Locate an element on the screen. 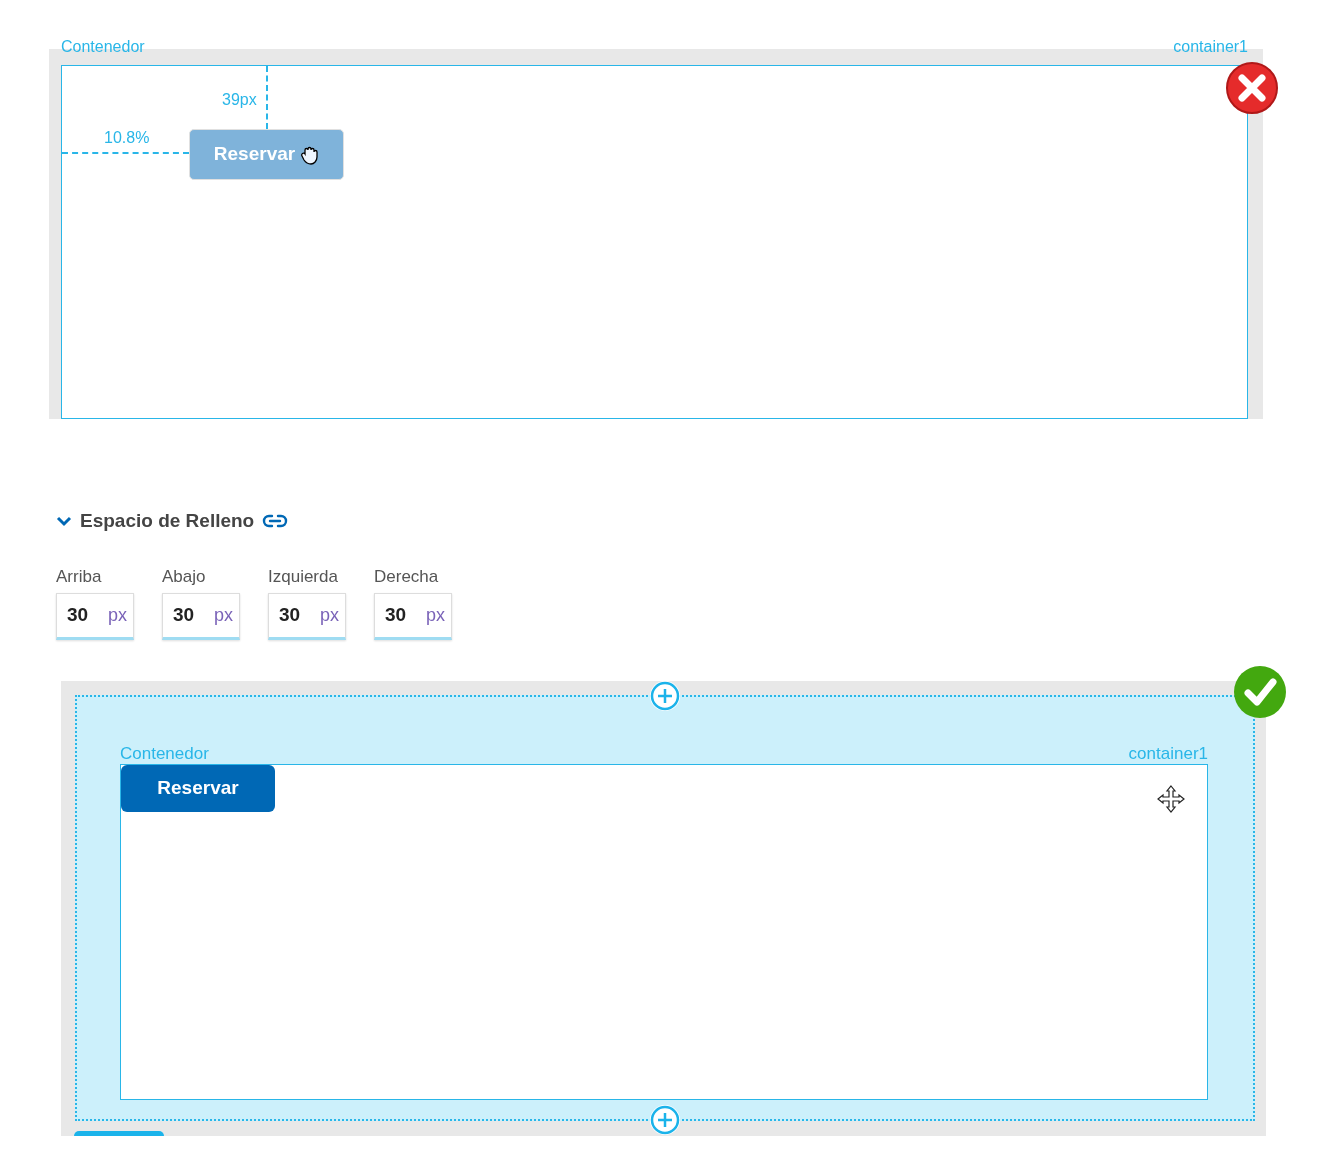  move-cursor-icon is located at coordinates (1171, 799).